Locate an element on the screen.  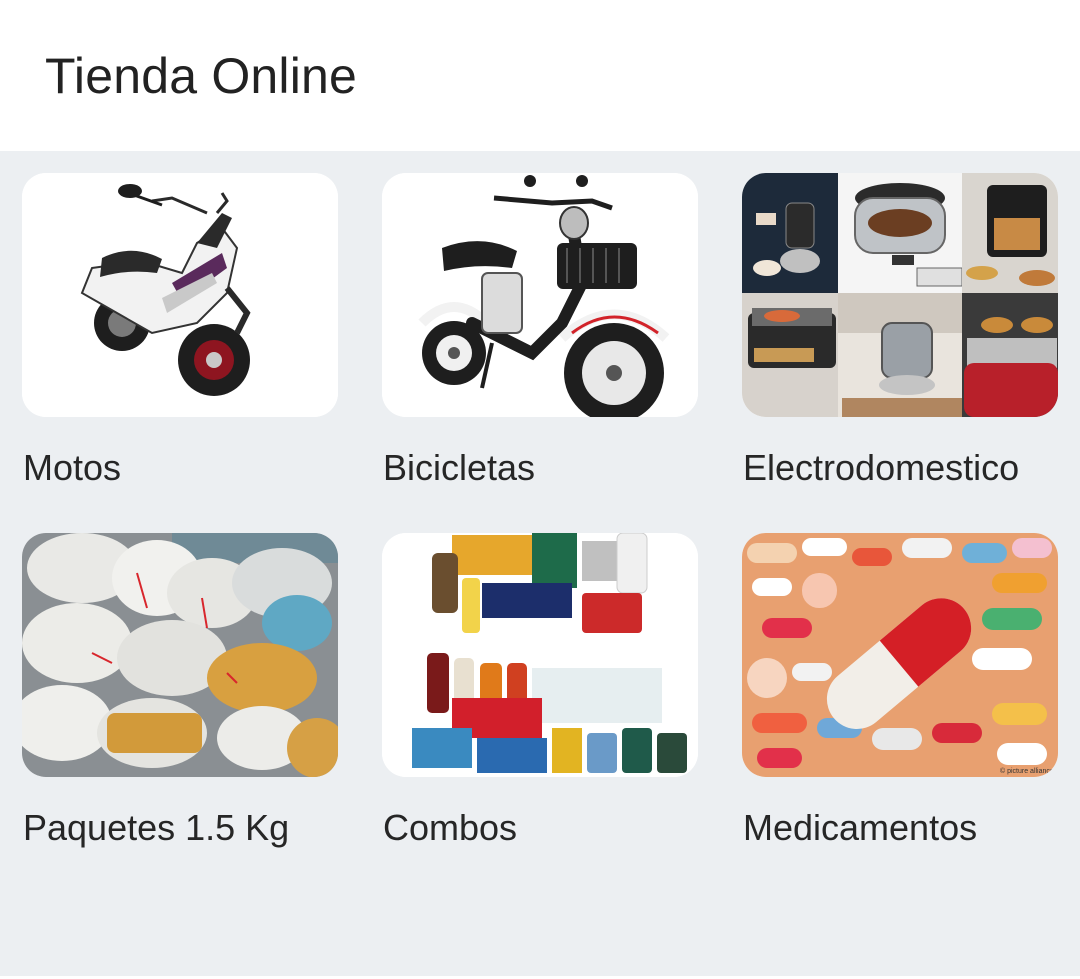
scooter-image is located at coordinates (180, 295).